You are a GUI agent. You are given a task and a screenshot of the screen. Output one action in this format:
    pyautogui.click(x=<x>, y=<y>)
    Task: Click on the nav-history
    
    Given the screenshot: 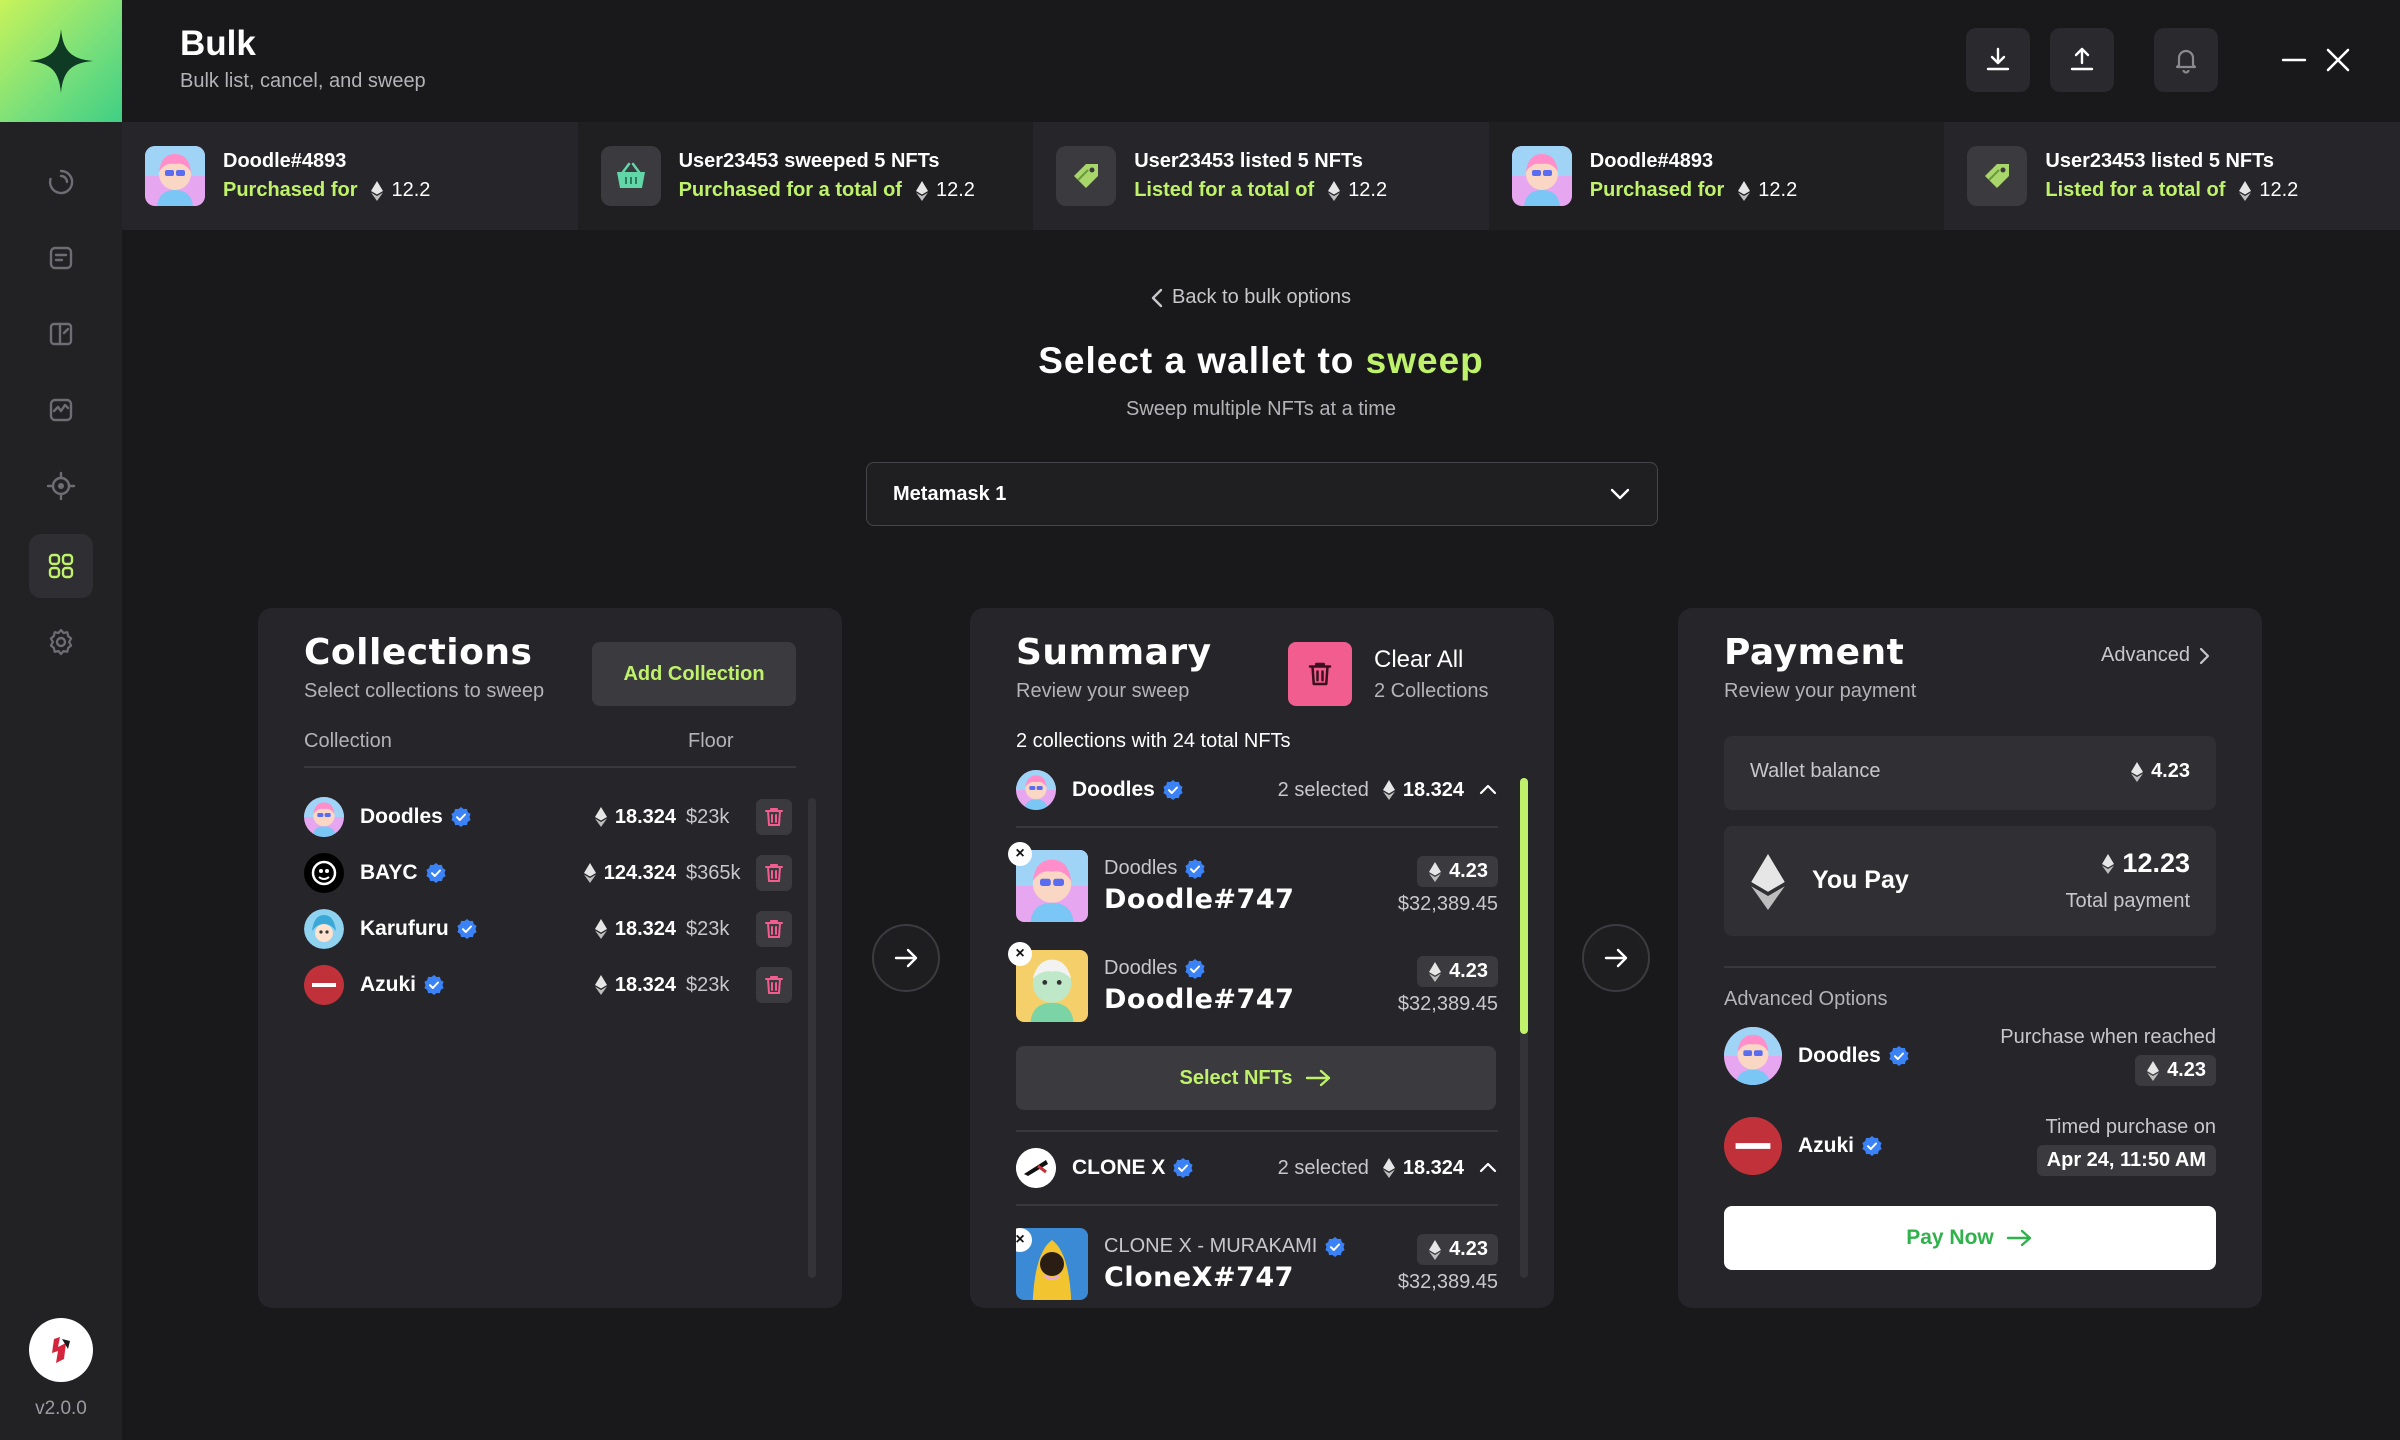 What is the action you would take?
    pyautogui.click(x=61, y=182)
    